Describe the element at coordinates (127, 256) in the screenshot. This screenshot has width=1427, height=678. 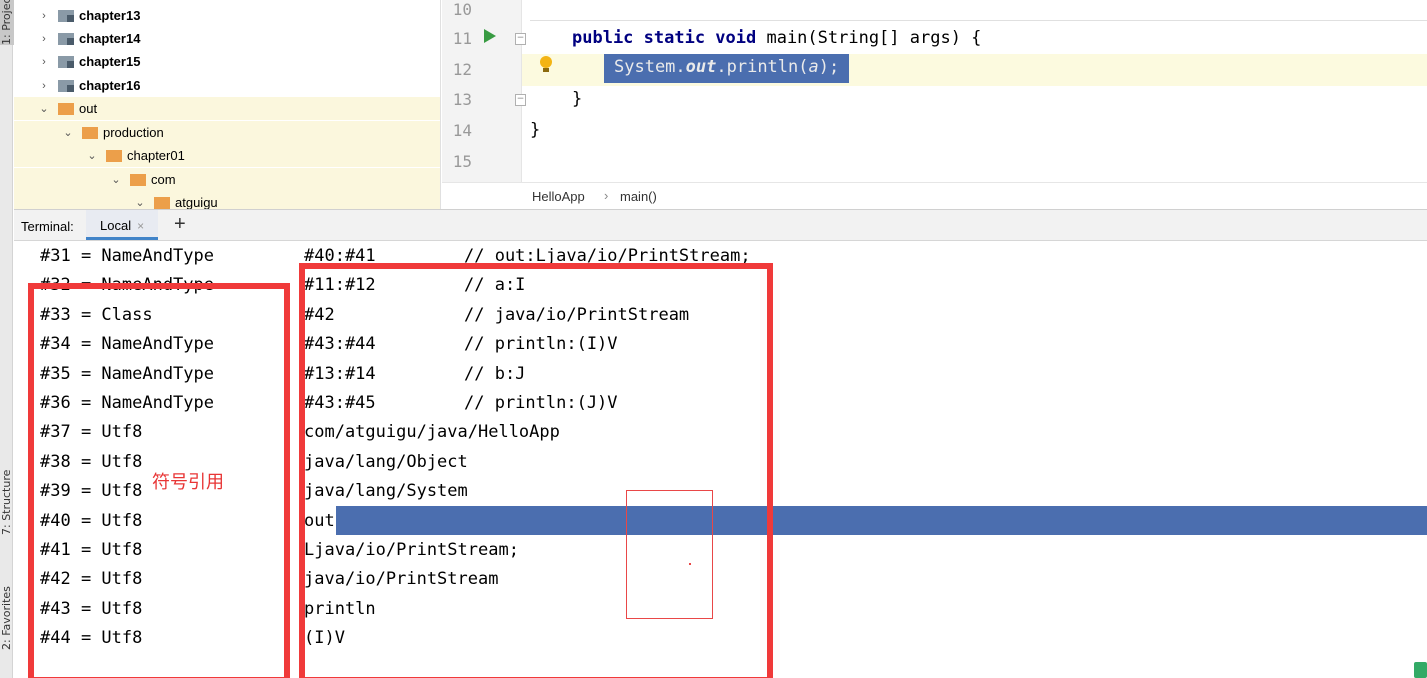
I see `constant-index: #31 = NameAndType` at that location.